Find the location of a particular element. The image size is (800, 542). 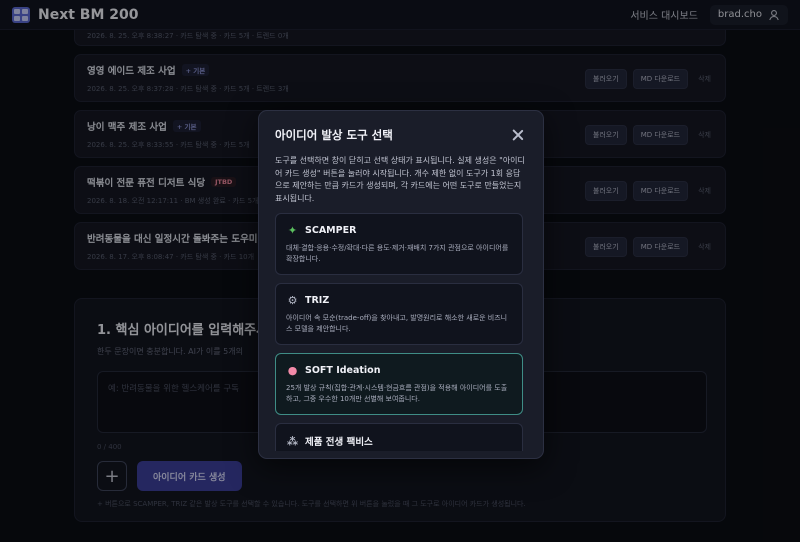

tool-name: SCAMPER is located at coordinates (331, 230).